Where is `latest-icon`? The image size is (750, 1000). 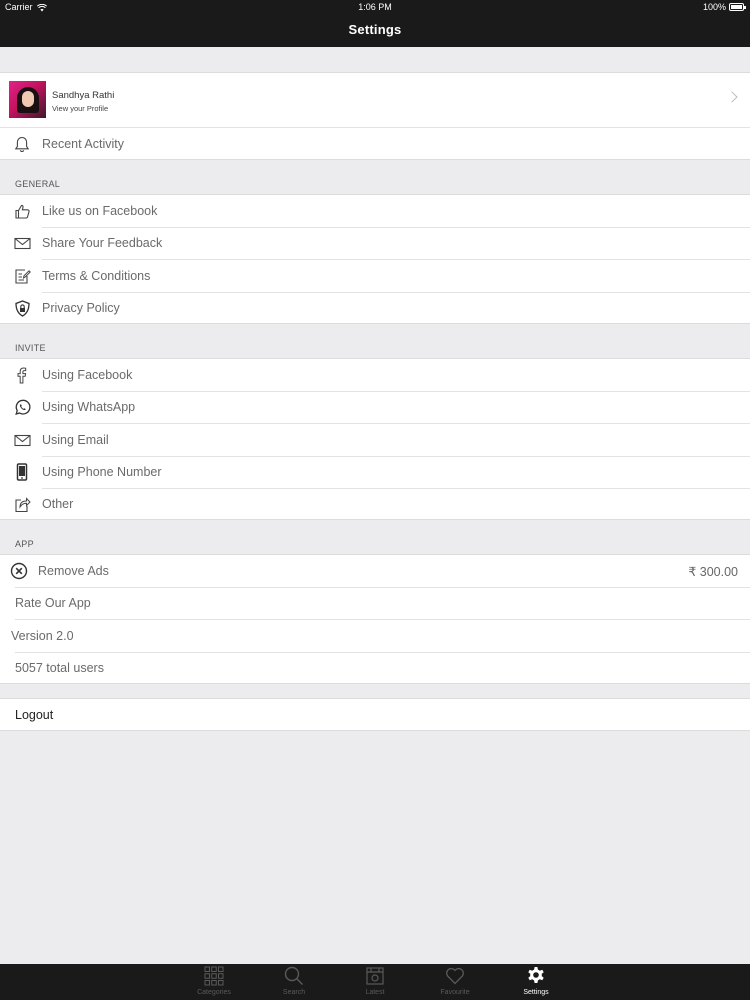 latest-icon is located at coordinates (375, 976).